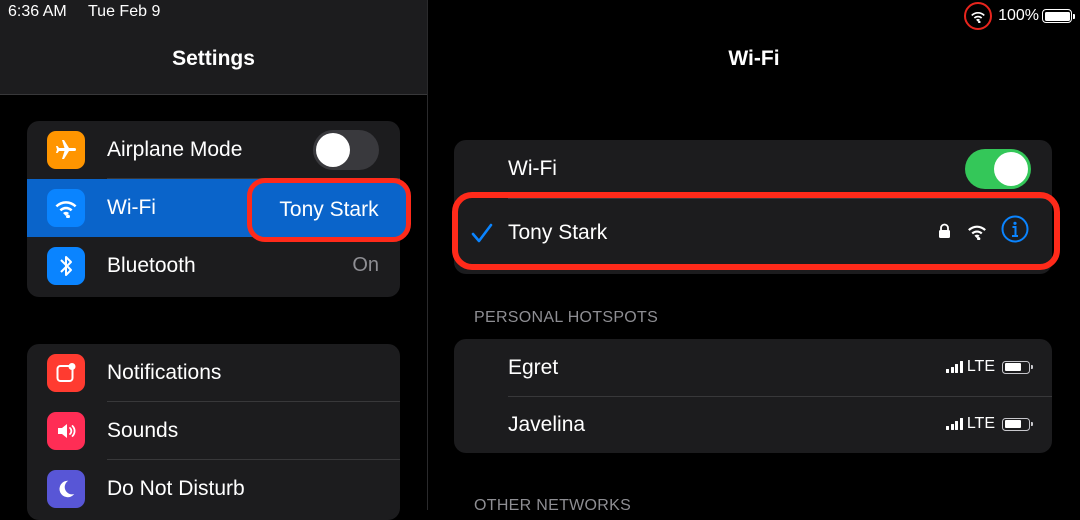 Image resolution: width=1080 pixels, height=520 pixels. I want to click on wifi-toggle, so click(998, 169).